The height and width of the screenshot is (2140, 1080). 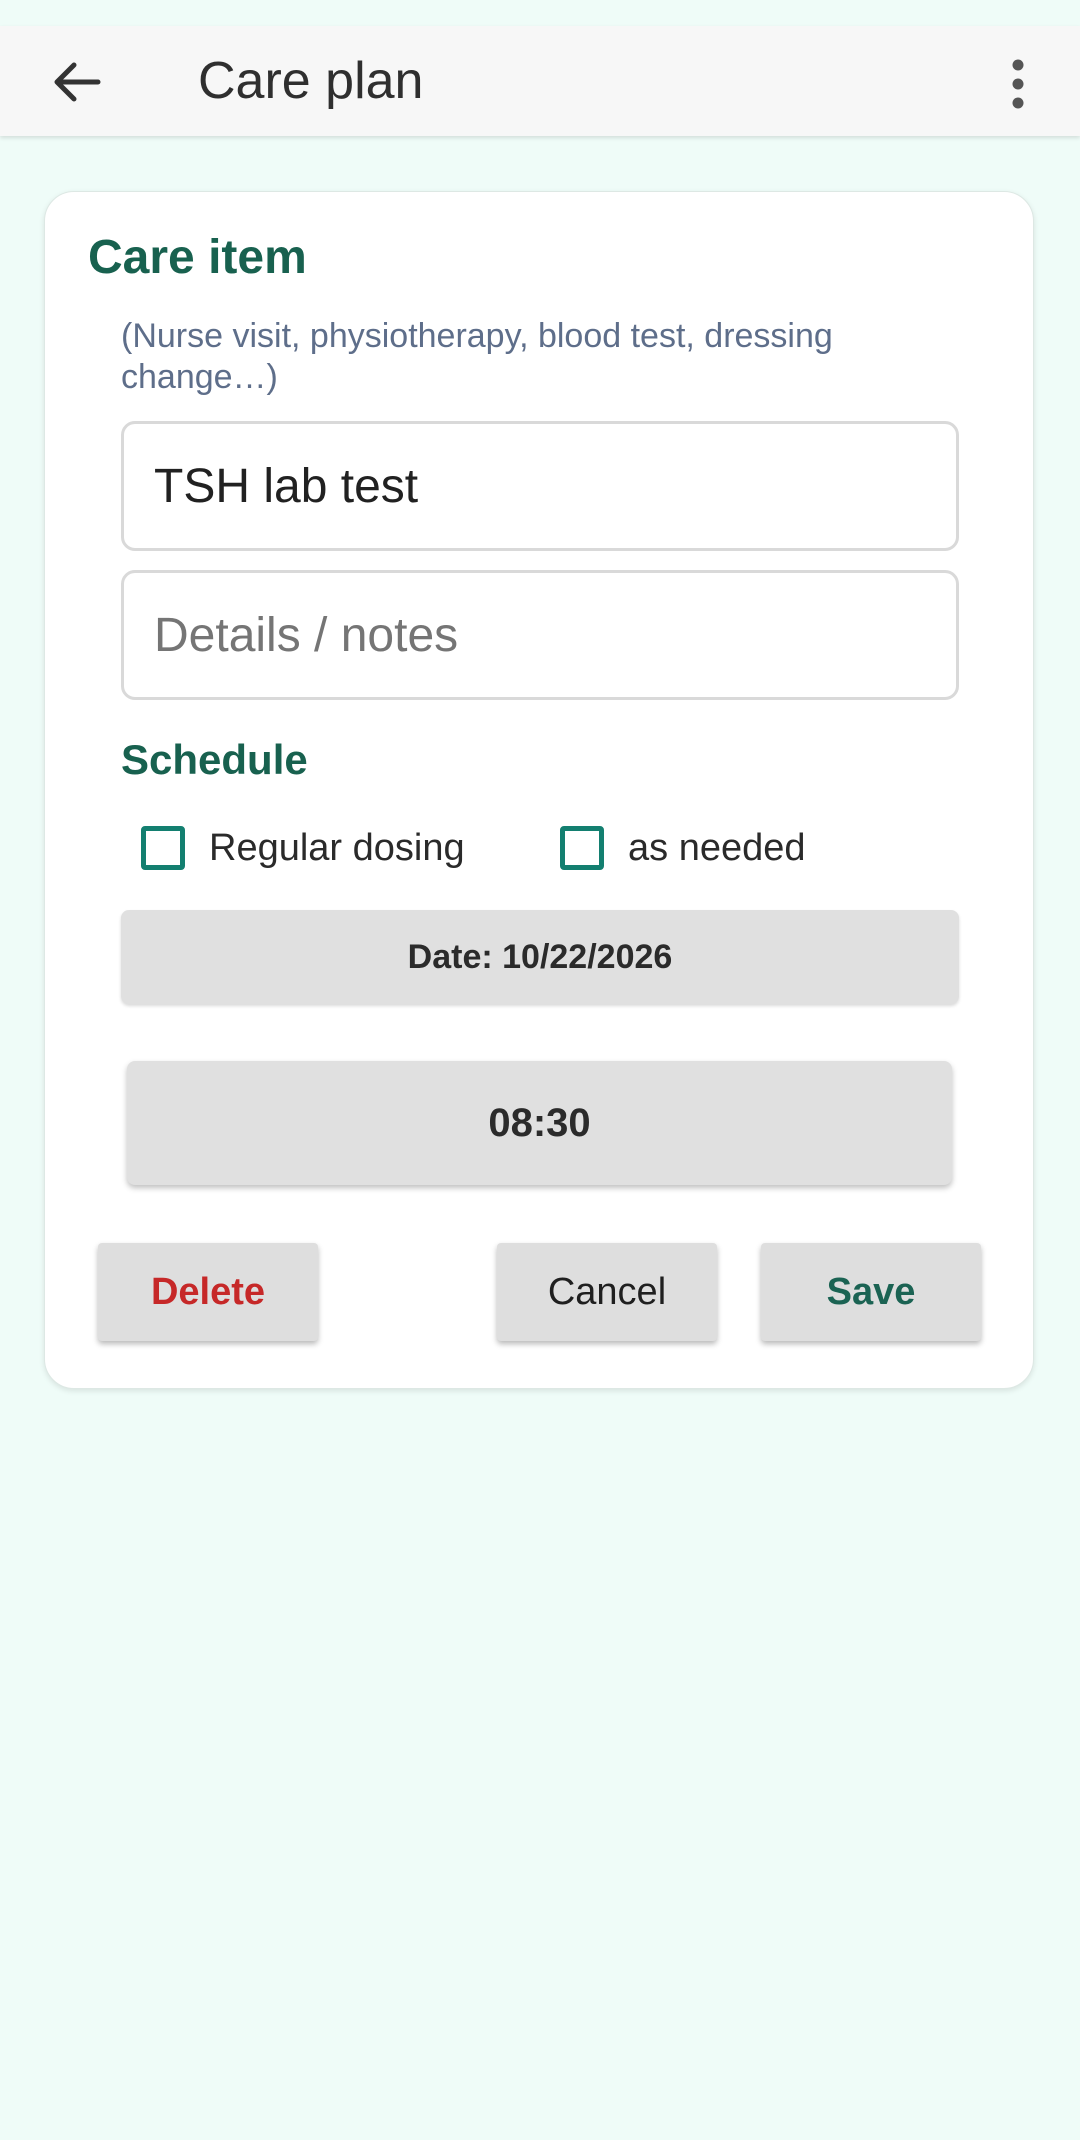 I want to click on as-needed-checkbox: as needed, so click(x=683, y=848).